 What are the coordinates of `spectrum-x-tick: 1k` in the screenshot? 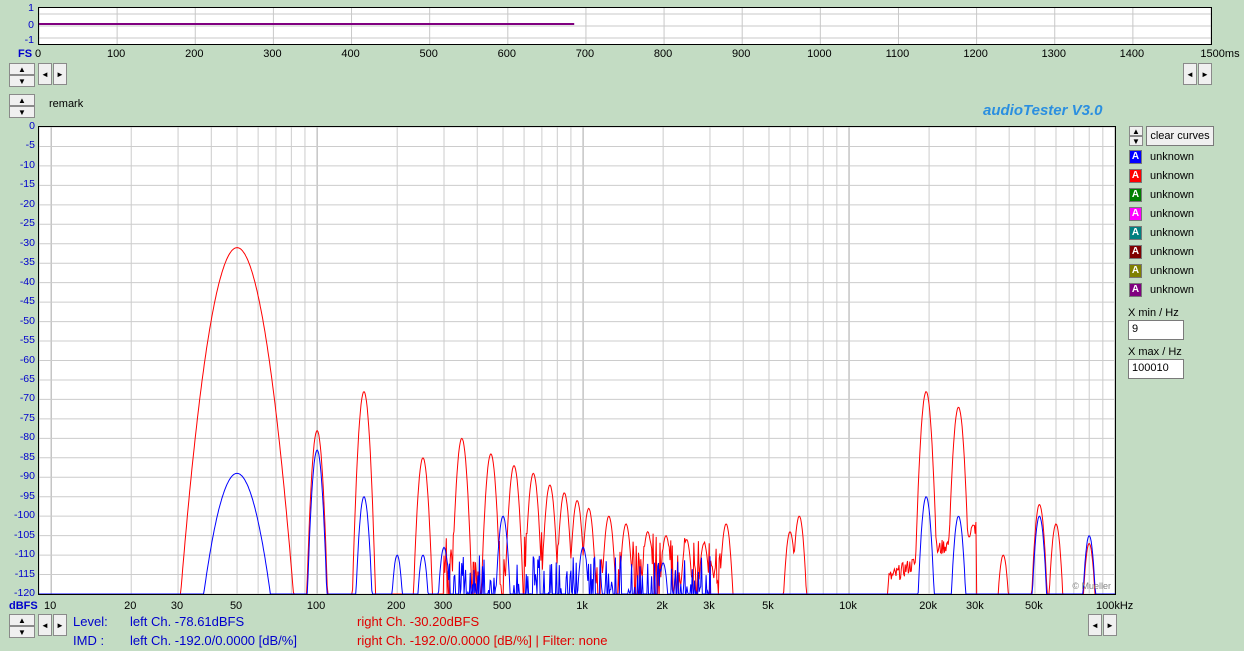 It's located at (582, 606).